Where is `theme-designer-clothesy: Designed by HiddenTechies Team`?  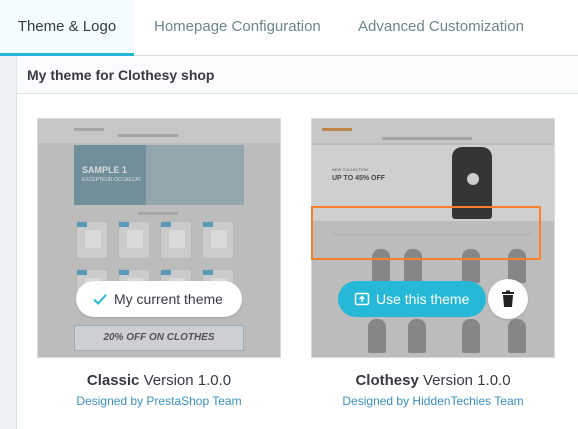 theme-designer-clothesy: Designed by HiddenTechies Team is located at coordinates (433, 401).